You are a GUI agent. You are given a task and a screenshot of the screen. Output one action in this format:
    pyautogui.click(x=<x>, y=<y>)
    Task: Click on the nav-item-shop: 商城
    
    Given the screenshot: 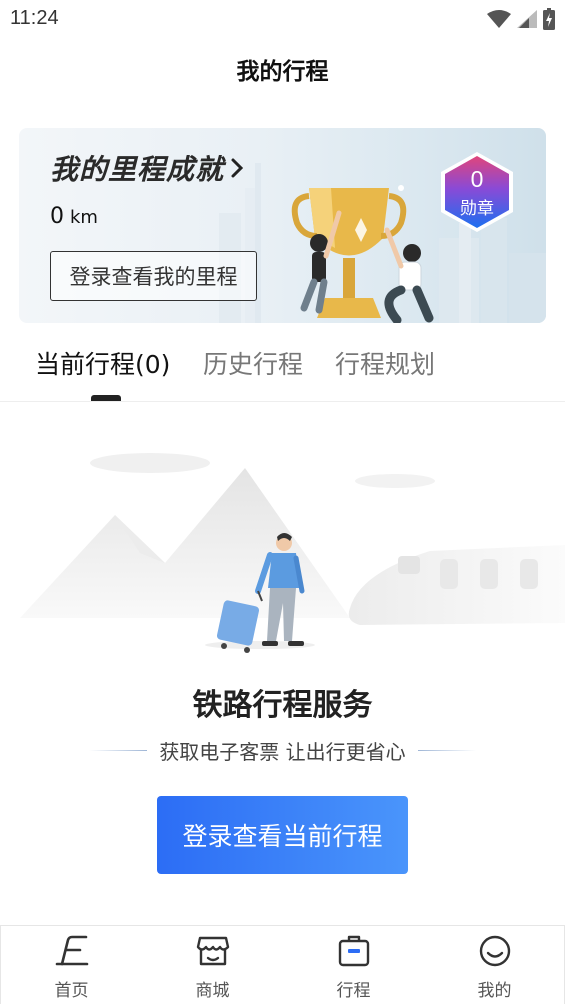 What is the action you would take?
    pyautogui.click(x=212, y=965)
    